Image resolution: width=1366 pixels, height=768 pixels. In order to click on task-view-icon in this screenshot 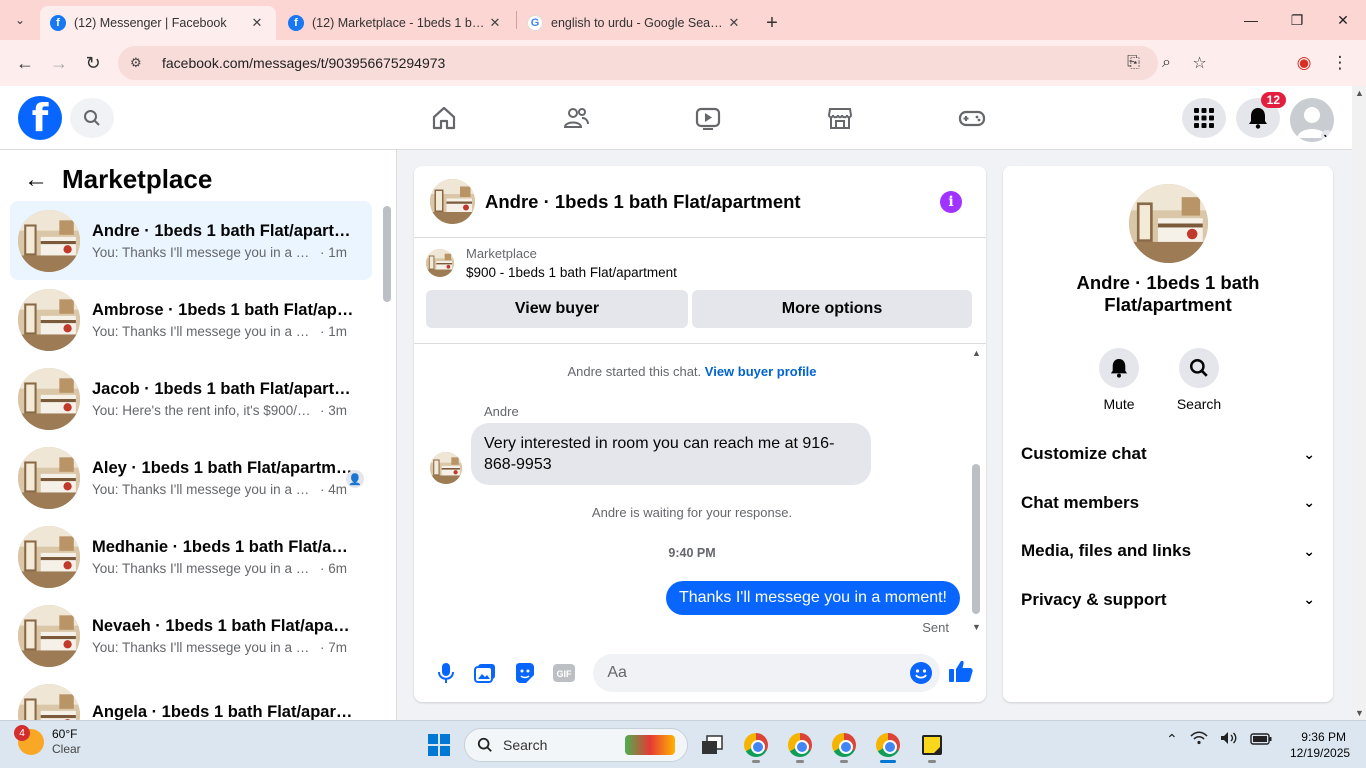, I will do `click(712, 745)`.